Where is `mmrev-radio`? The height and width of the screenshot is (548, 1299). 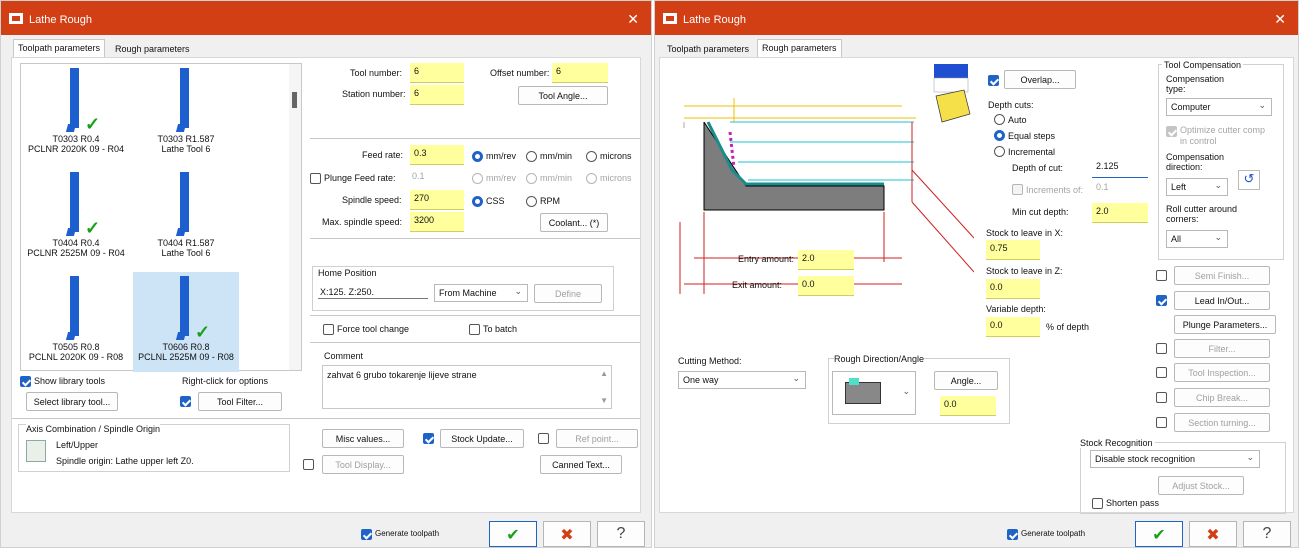
mmrev-radio is located at coordinates (477, 156).